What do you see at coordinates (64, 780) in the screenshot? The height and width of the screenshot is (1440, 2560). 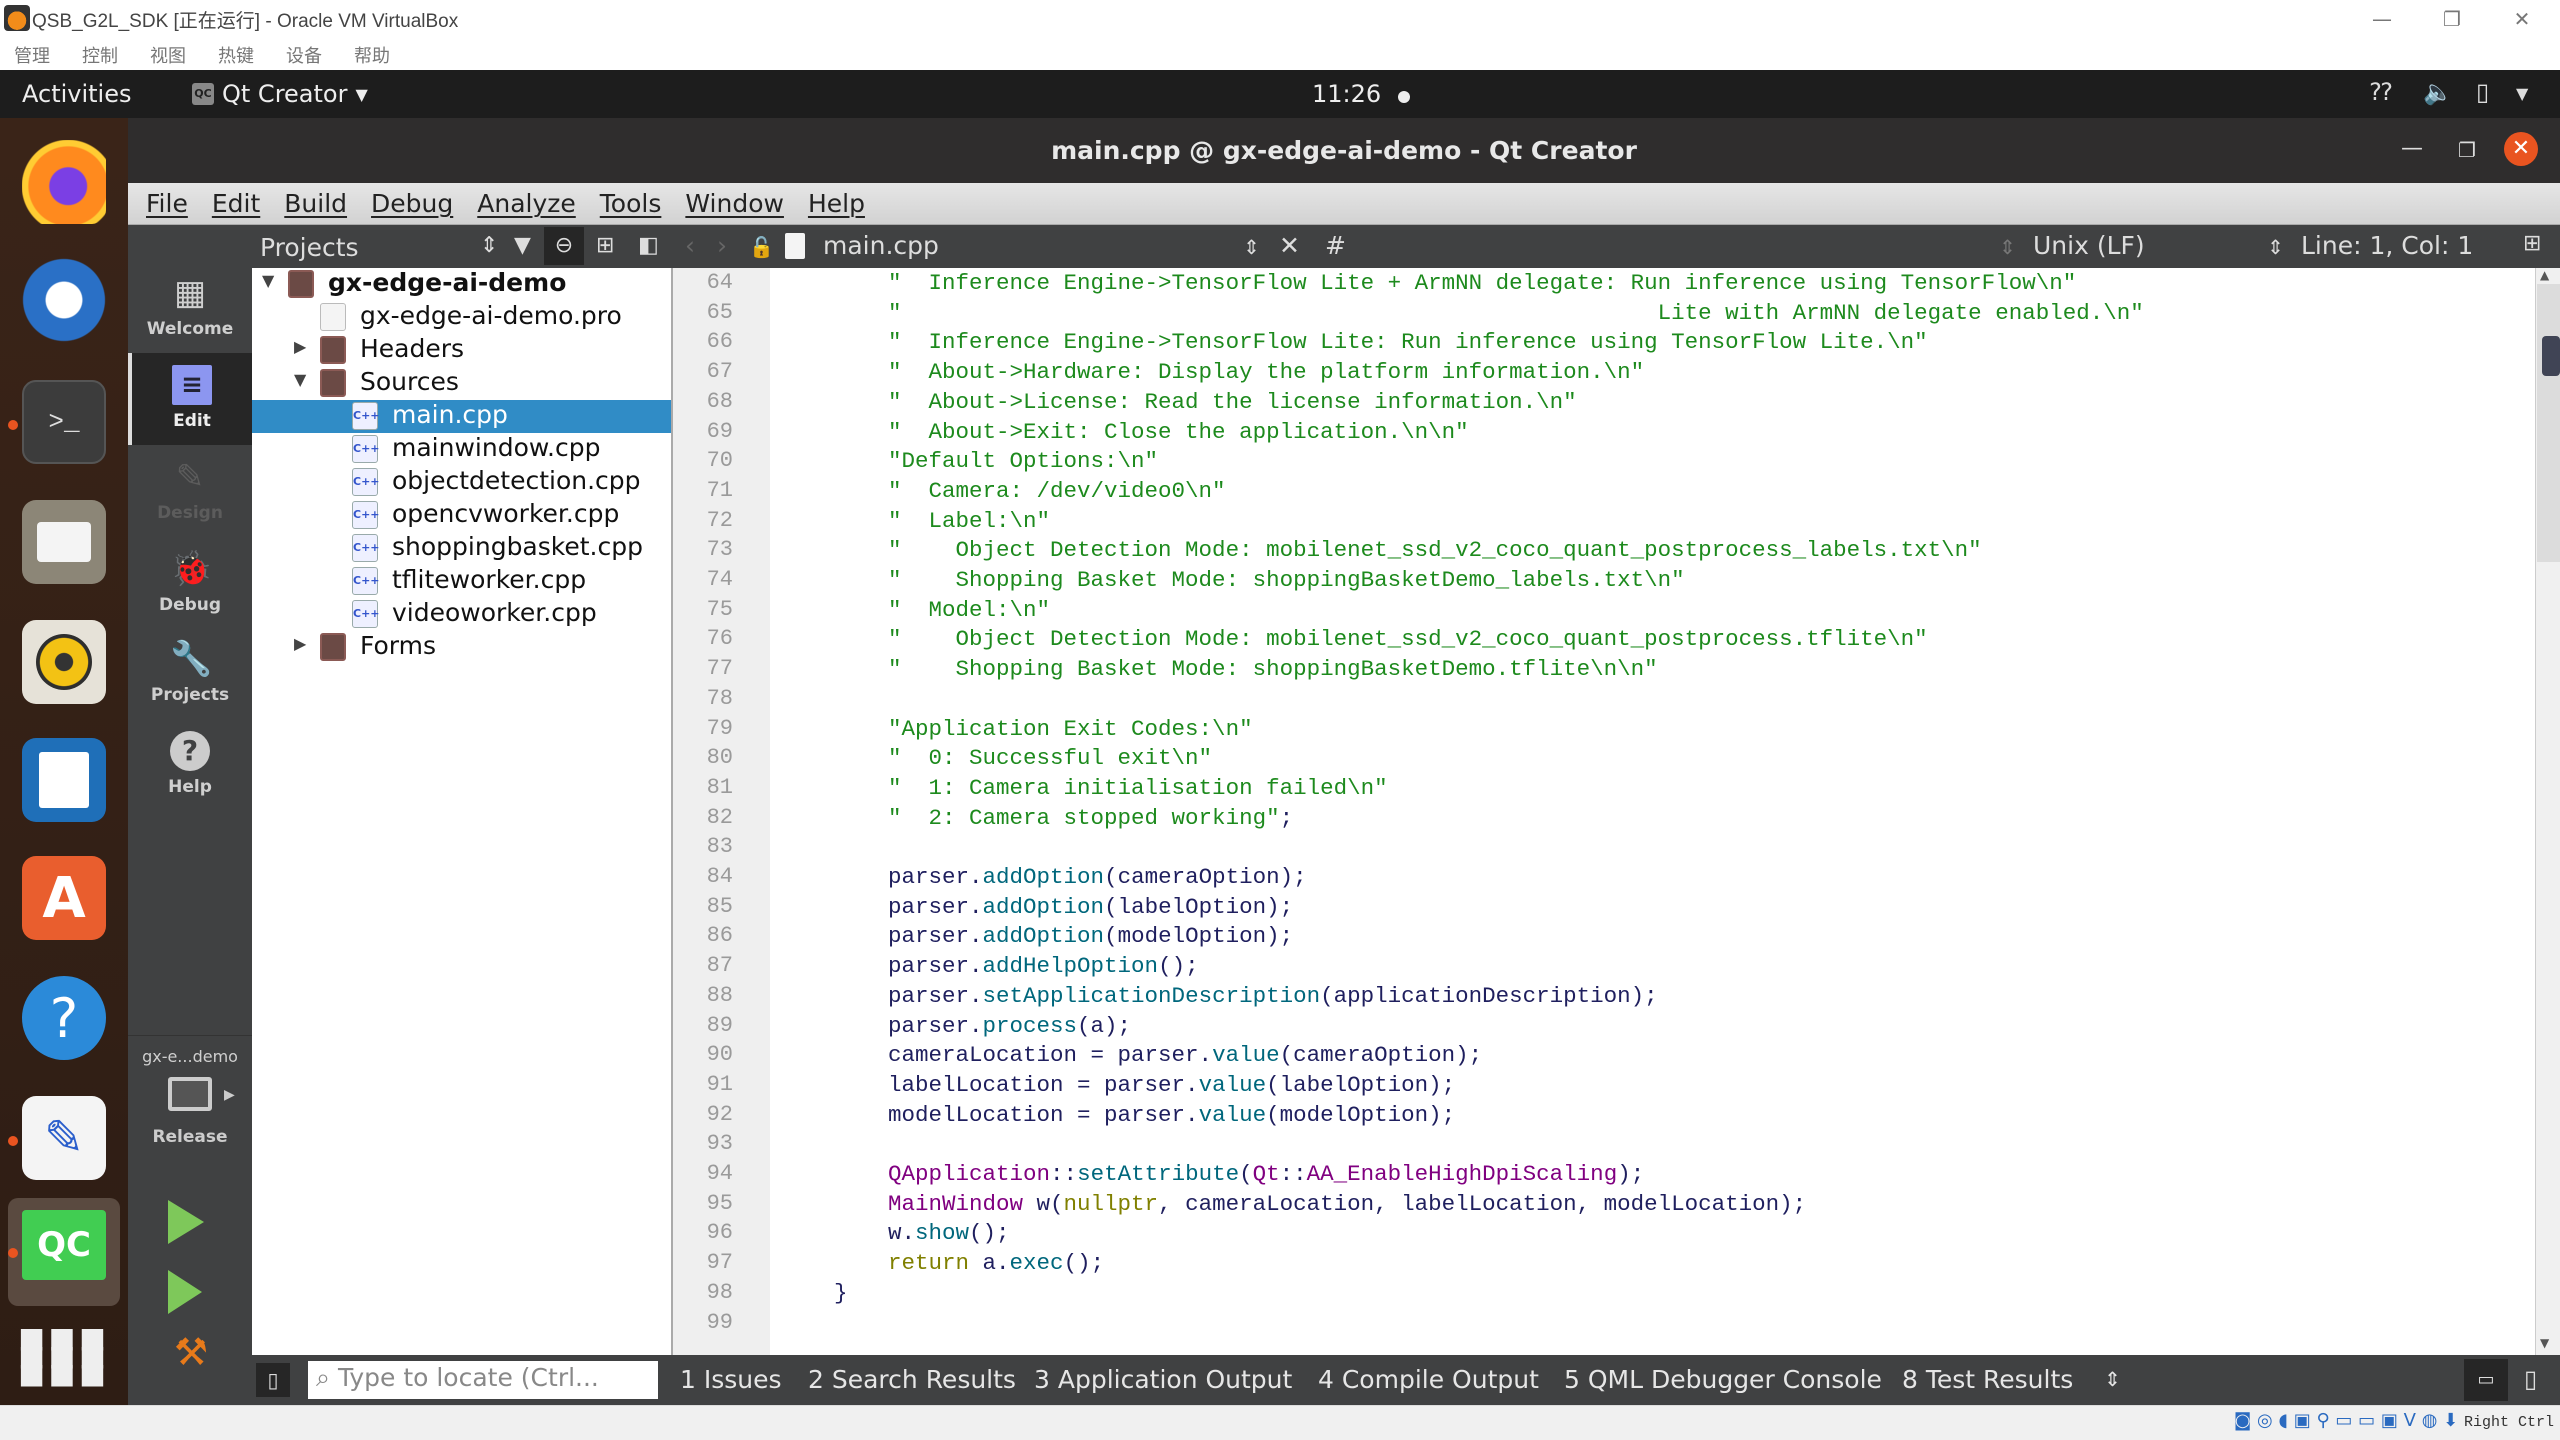 I see `libreoffice-writer-icon` at bounding box center [64, 780].